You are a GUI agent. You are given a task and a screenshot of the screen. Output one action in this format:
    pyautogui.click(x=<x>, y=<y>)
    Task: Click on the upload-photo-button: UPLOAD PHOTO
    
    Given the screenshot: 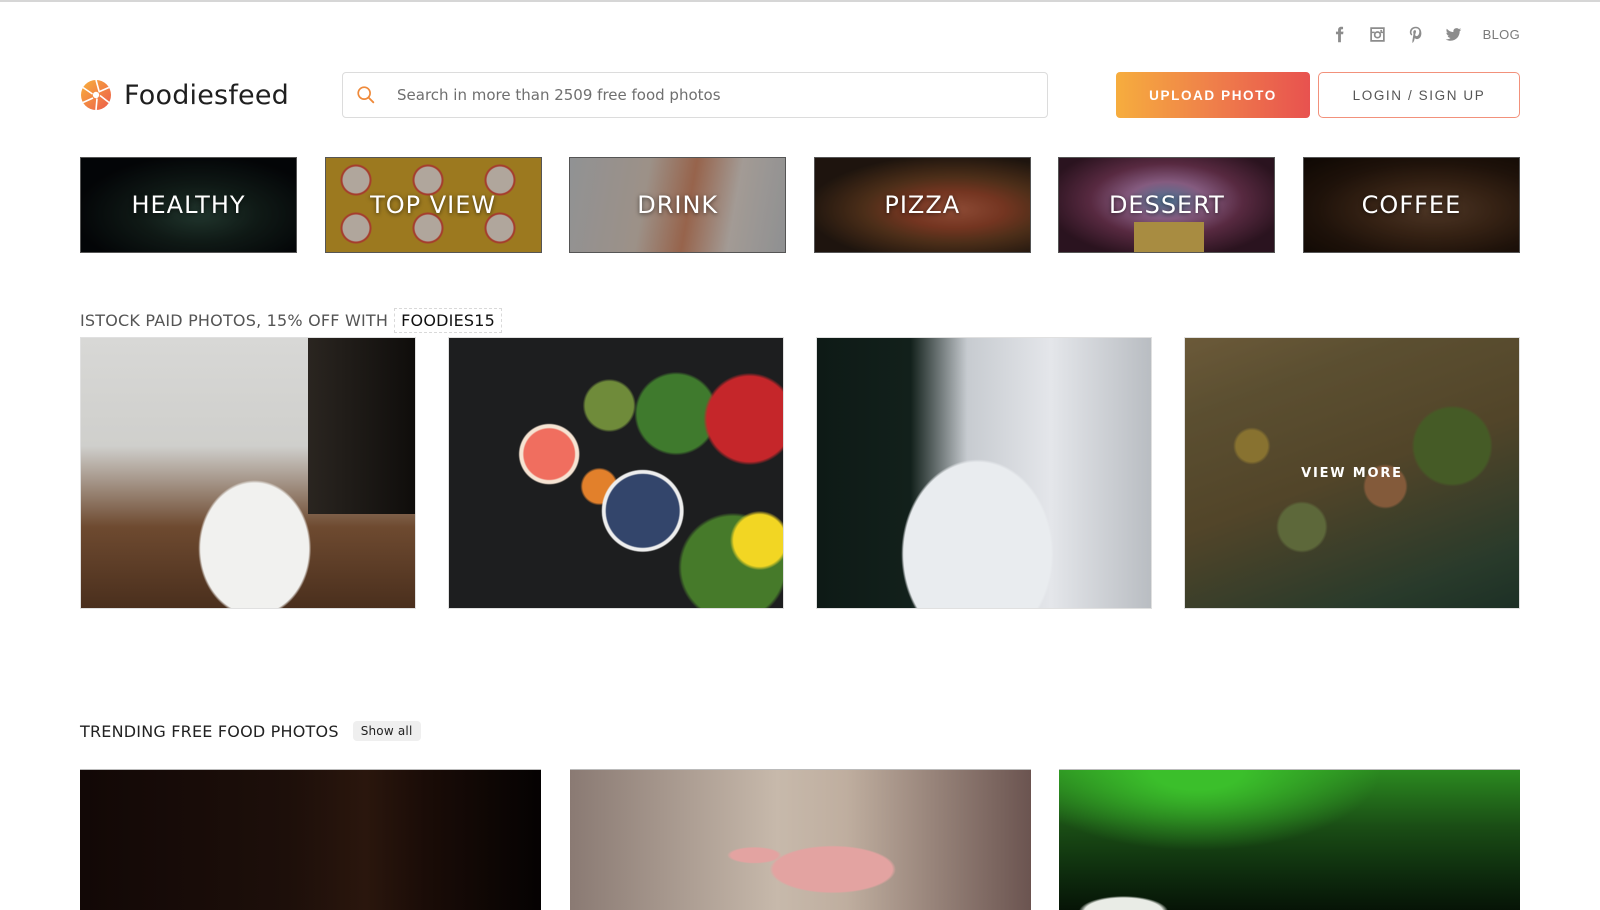 What is the action you would take?
    pyautogui.click(x=1213, y=95)
    